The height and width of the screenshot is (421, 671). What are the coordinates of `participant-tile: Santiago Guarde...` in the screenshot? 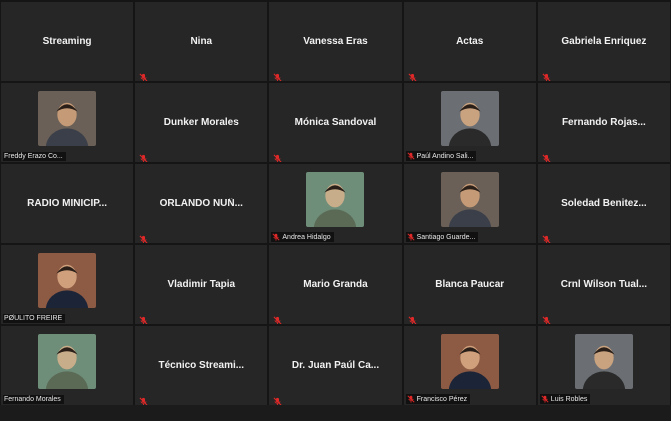 It's located at (469, 203).